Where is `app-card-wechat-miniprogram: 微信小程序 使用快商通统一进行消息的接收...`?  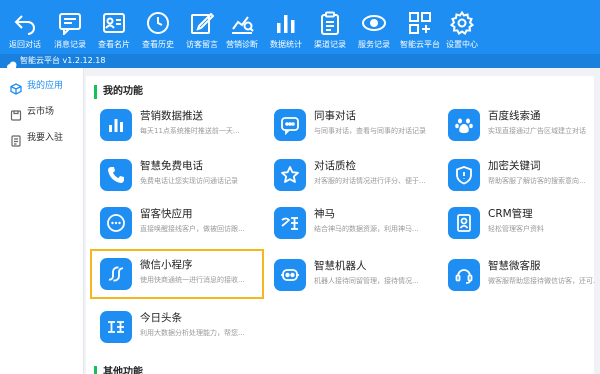 app-card-wechat-miniprogram: 微信小程序 使用快商通统一进行消息的接收... is located at coordinates (177, 274).